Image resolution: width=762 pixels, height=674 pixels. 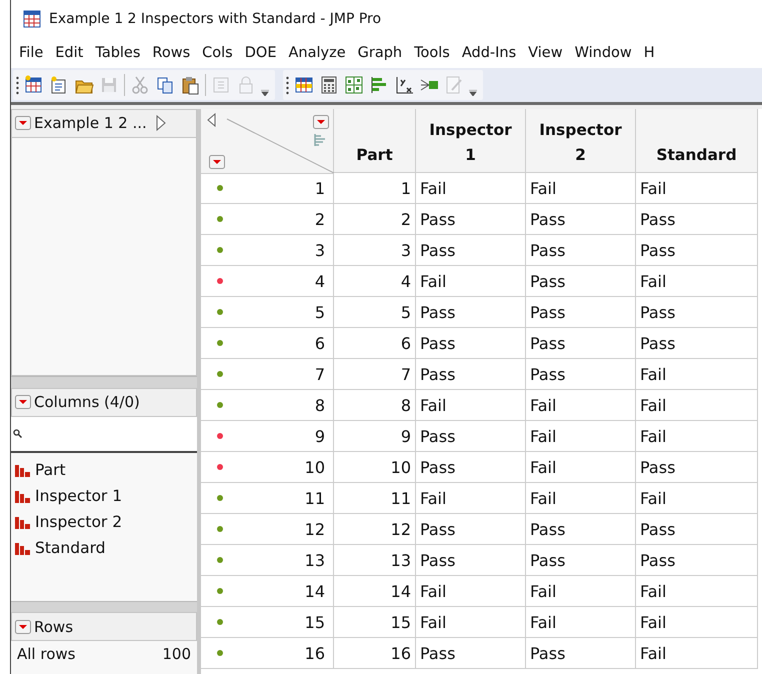 What do you see at coordinates (317, 53) in the screenshot?
I see `menu-item: Analyze` at bounding box center [317, 53].